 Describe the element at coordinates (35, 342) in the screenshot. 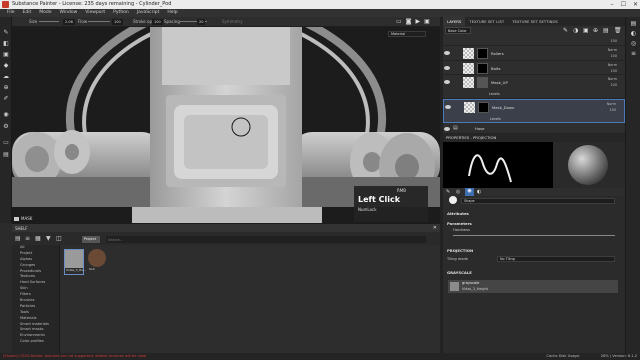

I see `category-color-profiles: Color profiles` at that location.